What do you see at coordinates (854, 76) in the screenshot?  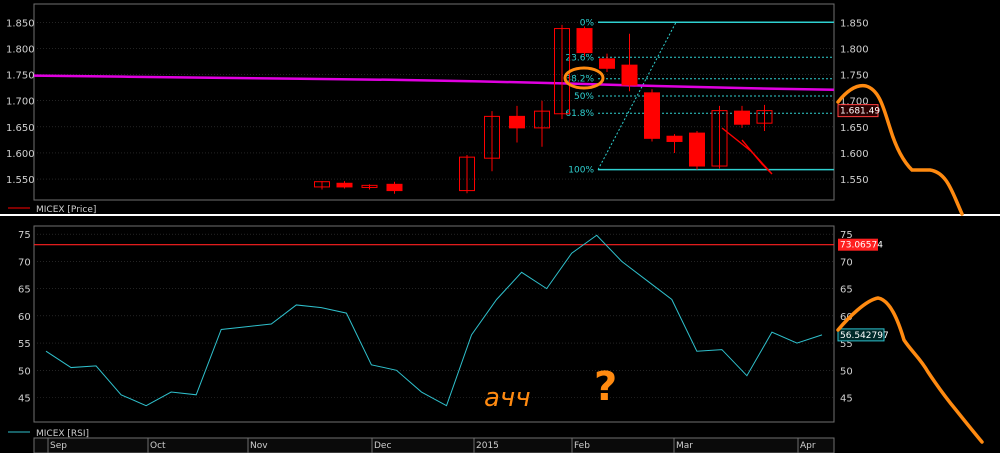 I see `price-tick-label-right: 1.750` at bounding box center [854, 76].